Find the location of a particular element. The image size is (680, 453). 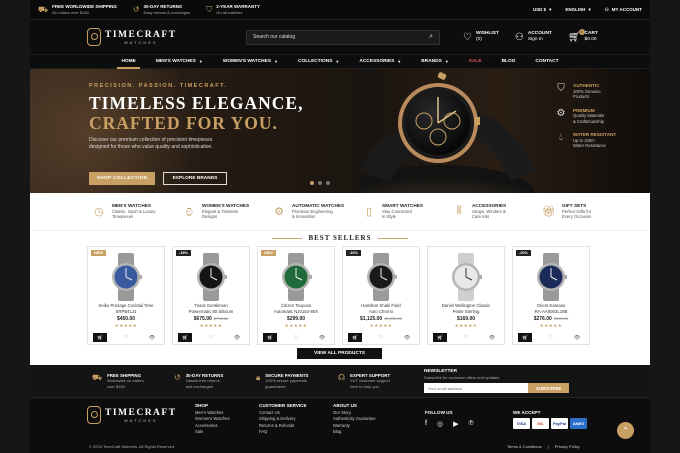

product-name: Hamilton Khaki Field Auto Chrono is located at coordinates (381, 308).